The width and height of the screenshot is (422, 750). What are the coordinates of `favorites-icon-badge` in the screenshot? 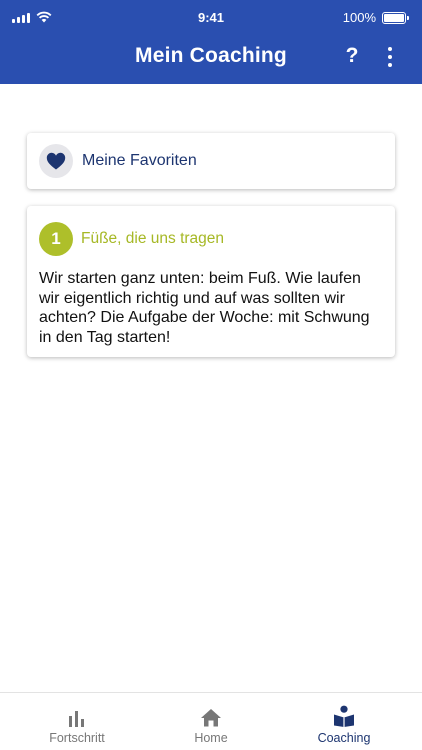 It's located at (56, 161).